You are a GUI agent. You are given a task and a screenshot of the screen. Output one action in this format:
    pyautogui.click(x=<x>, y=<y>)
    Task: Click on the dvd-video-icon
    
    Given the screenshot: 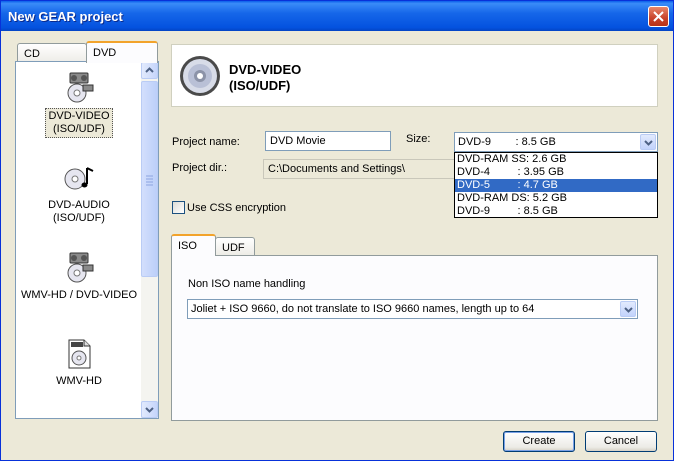 What is the action you would take?
    pyautogui.click(x=80, y=87)
    